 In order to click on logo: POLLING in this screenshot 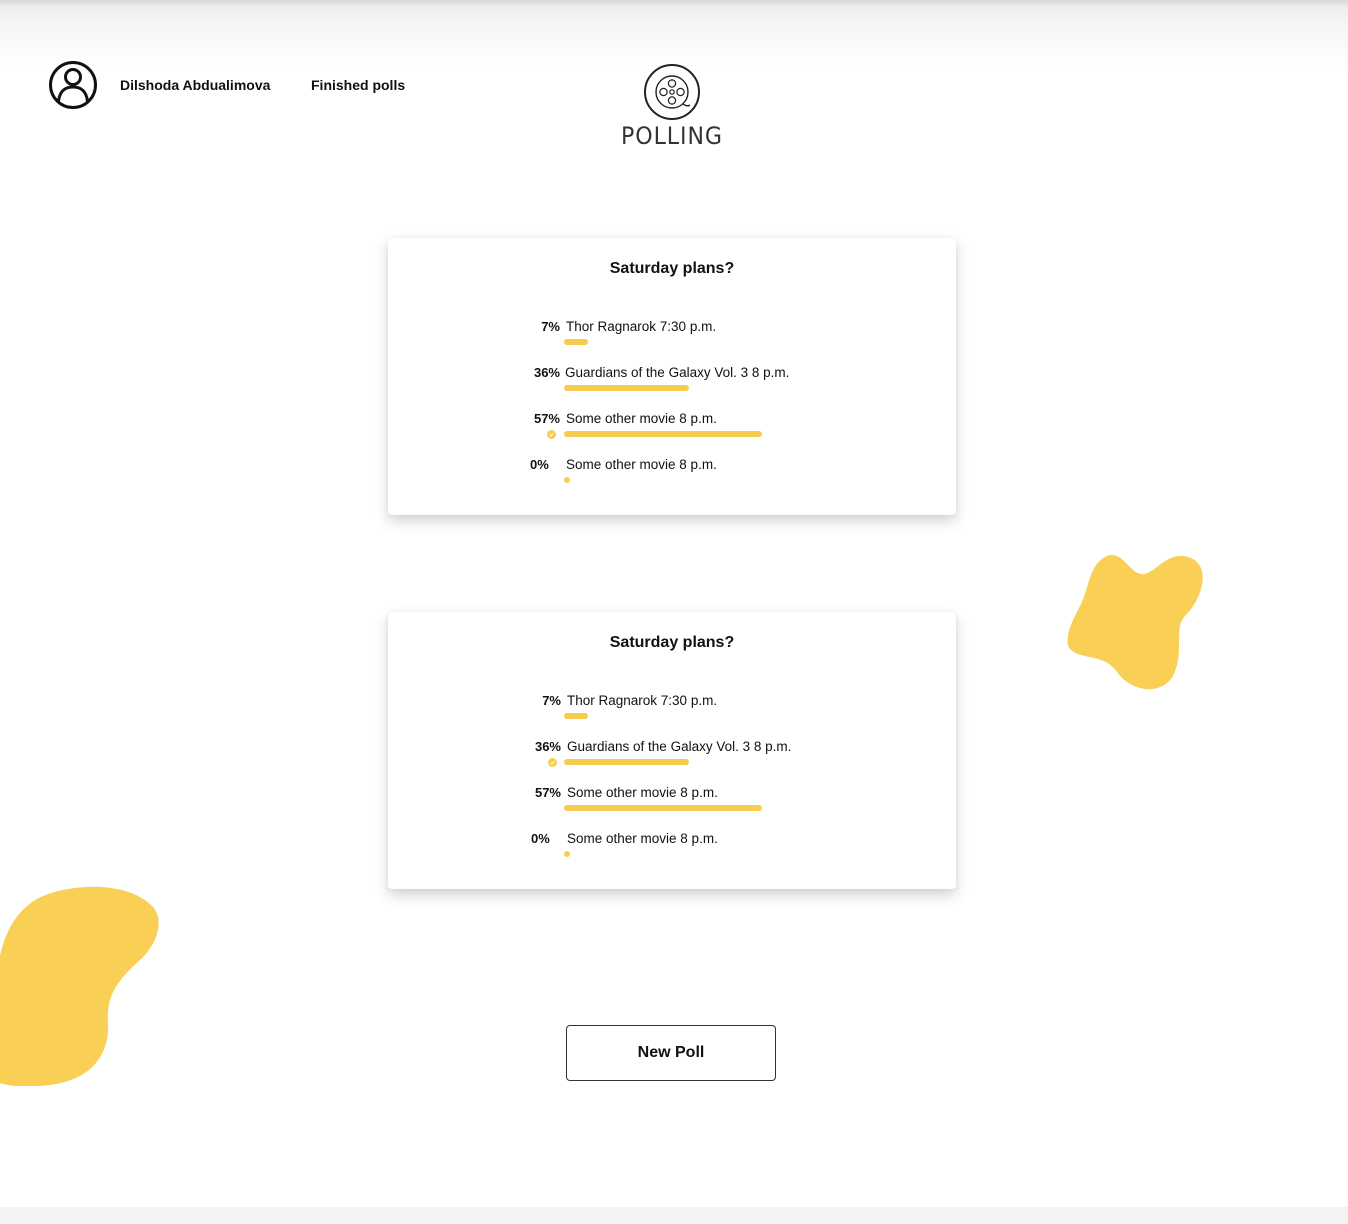, I will do `click(672, 106)`.